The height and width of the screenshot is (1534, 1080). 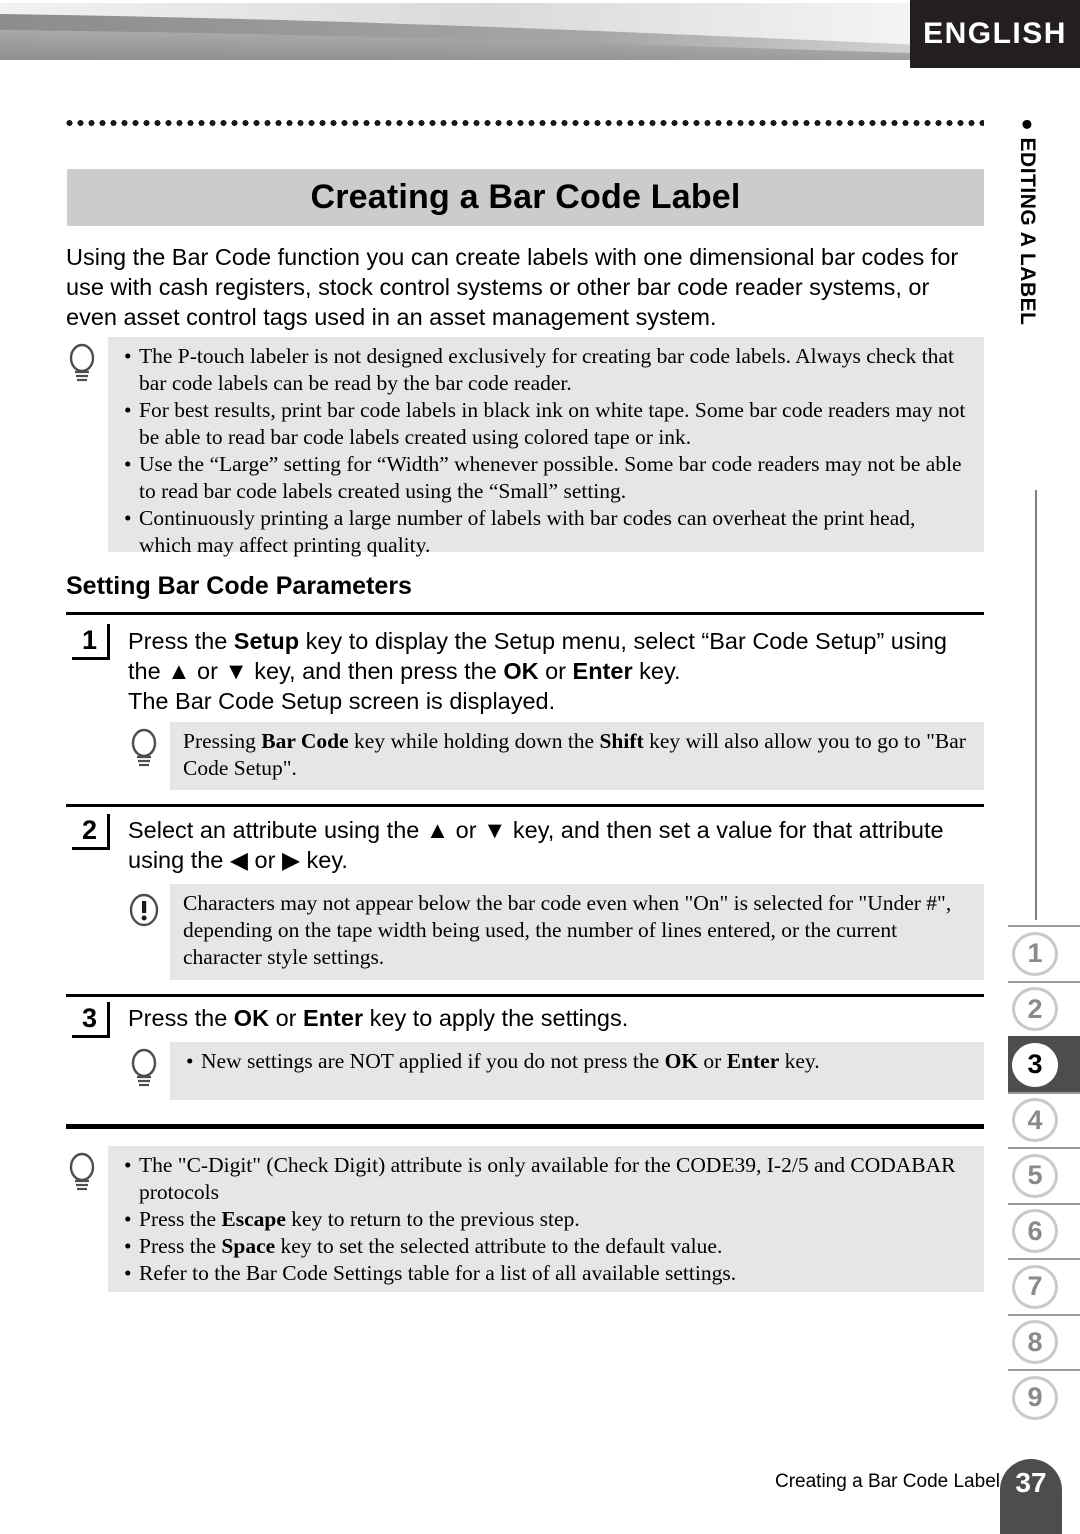 I want to click on chapter-tab-5-label: 5, so click(x=1035, y=1175).